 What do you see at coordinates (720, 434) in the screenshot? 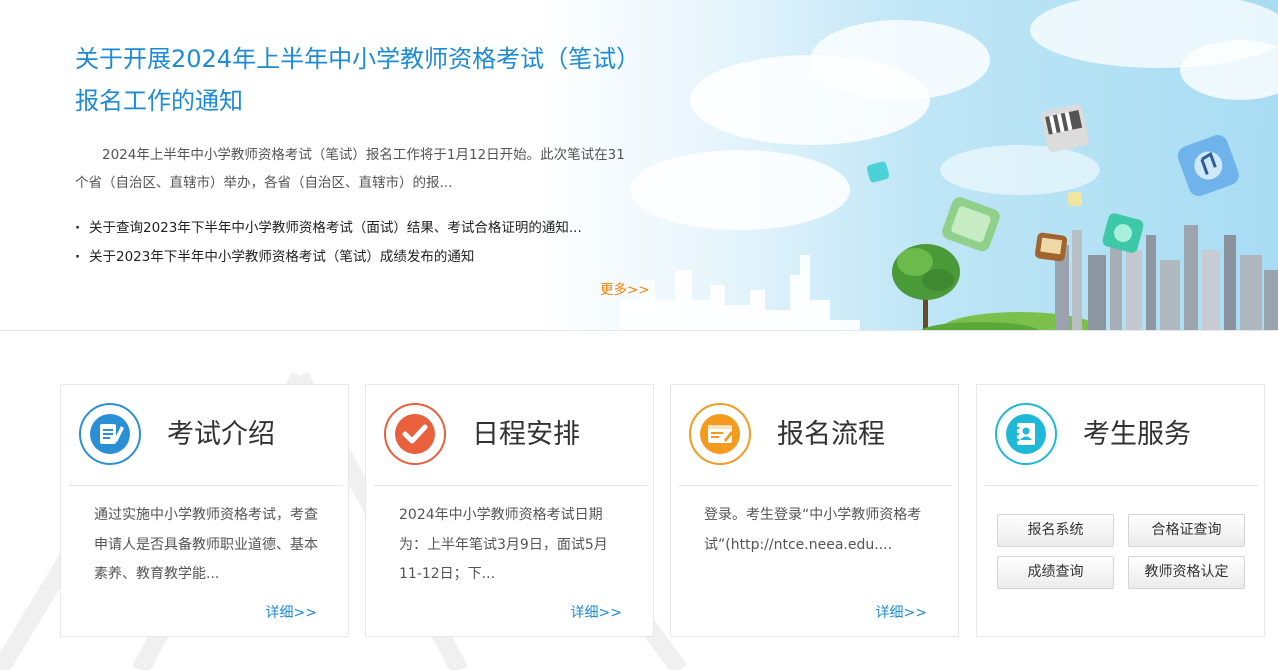
I see `registration-form-icon` at bounding box center [720, 434].